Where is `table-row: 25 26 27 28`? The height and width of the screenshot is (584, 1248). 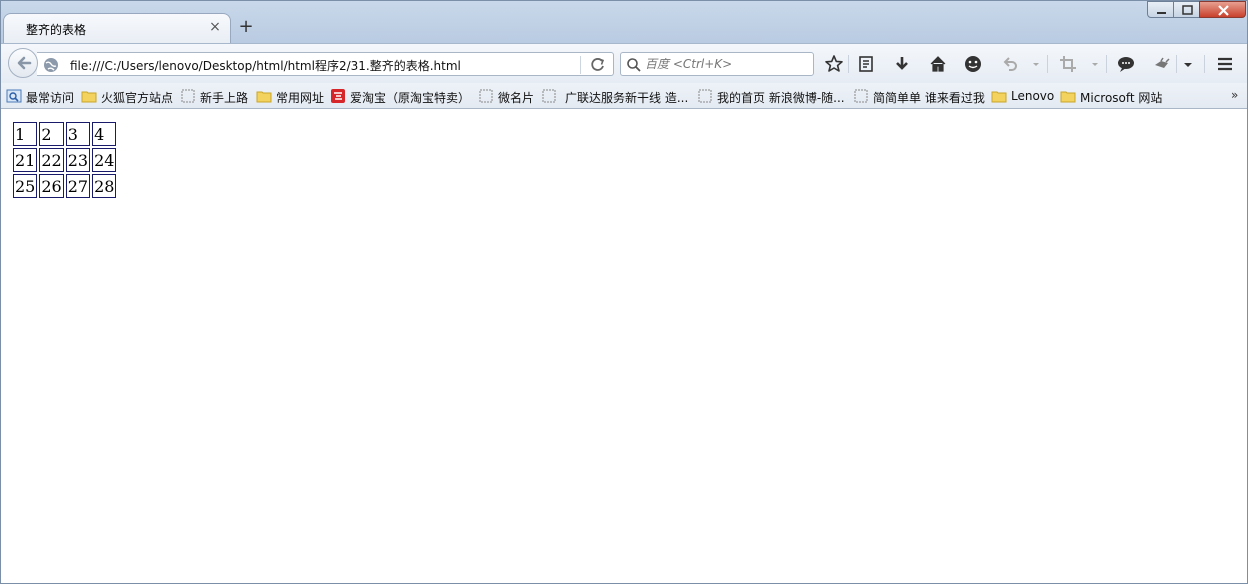
table-row: 25 26 27 28 is located at coordinates (65, 186).